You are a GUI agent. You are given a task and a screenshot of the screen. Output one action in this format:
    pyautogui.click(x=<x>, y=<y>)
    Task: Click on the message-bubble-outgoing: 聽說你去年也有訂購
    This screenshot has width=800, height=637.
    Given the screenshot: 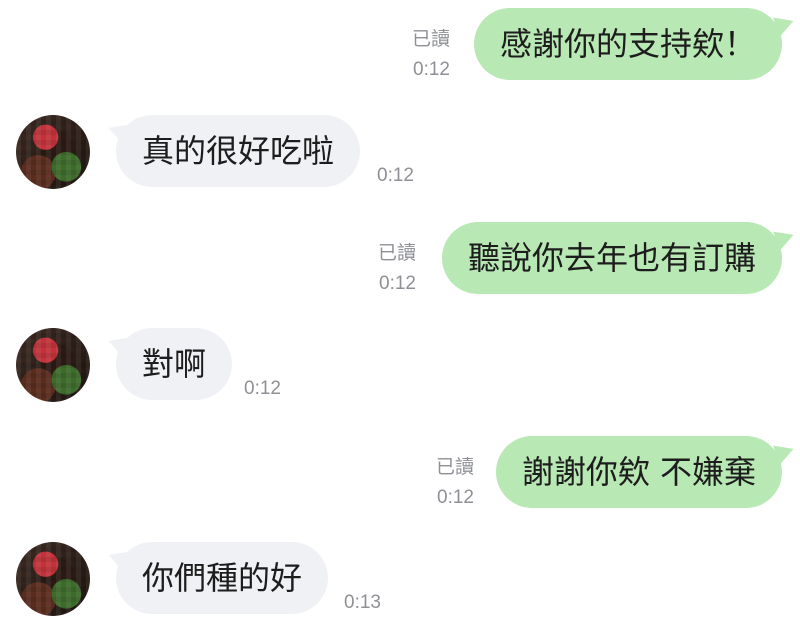 What is the action you would take?
    pyautogui.click(x=611, y=258)
    